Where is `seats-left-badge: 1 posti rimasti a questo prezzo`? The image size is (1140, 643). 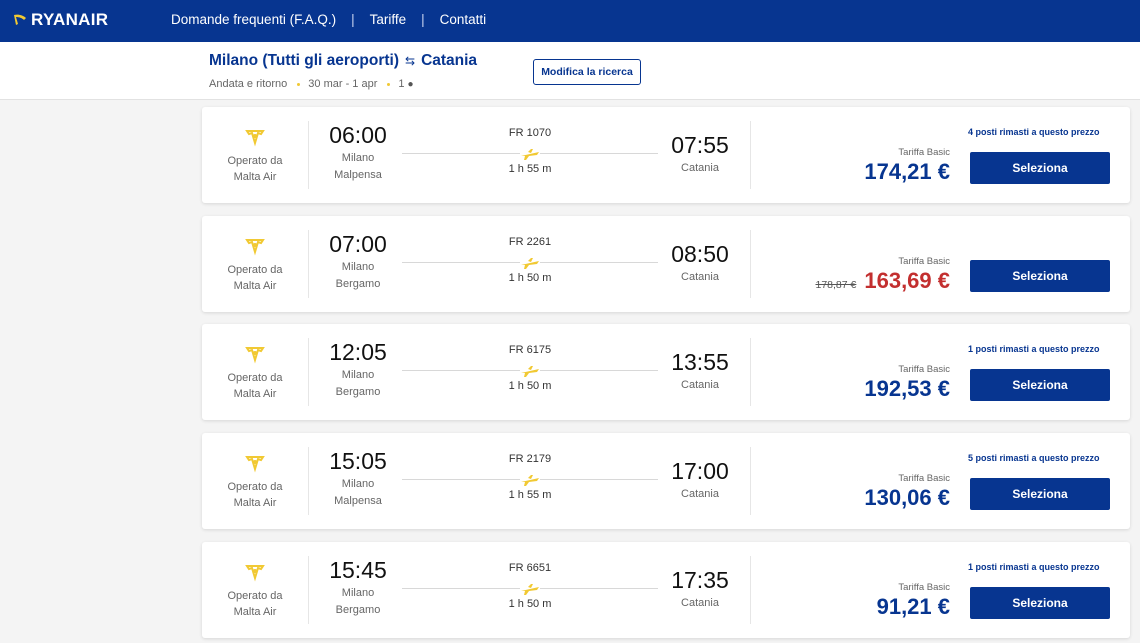
seats-left-badge: 1 posti rimasti a questo prezzo is located at coordinates (1034, 567).